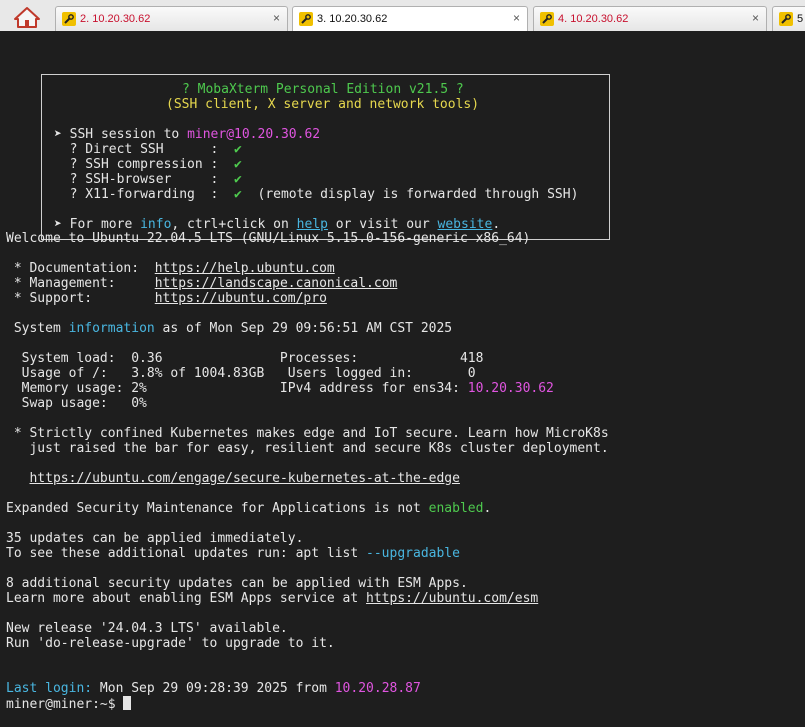 The image size is (805, 727). Describe the element at coordinates (352, 19) in the screenshot. I see `tab-label: 3. 10.20.30.62` at that location.